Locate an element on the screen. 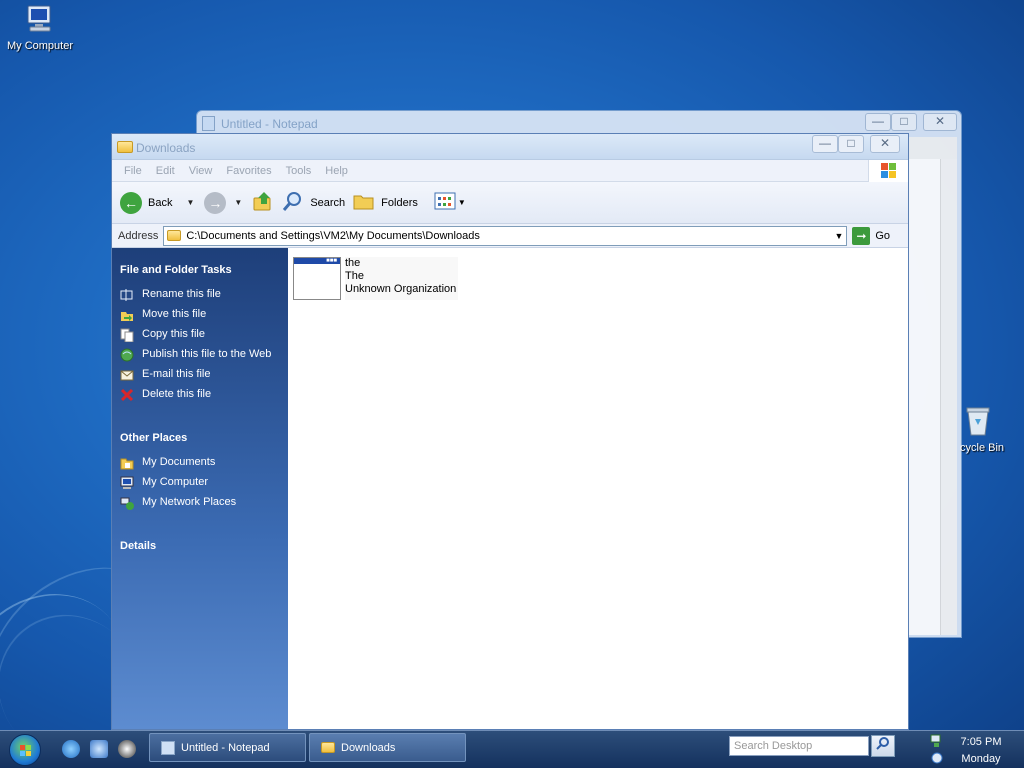 The image size is (1024, 768). place-network: My Network Places is located at coordinates (200, 503).